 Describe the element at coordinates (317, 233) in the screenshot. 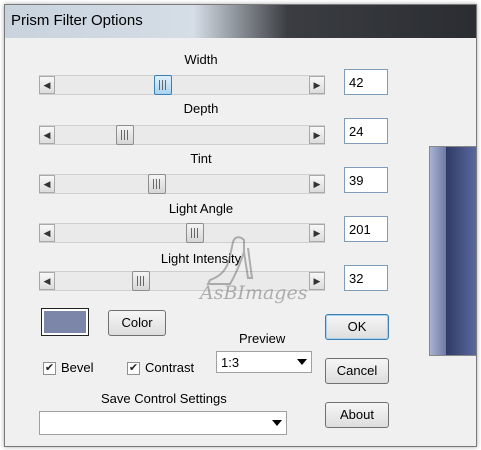

I see `light-angle-right-arrow: ▶` at that location.